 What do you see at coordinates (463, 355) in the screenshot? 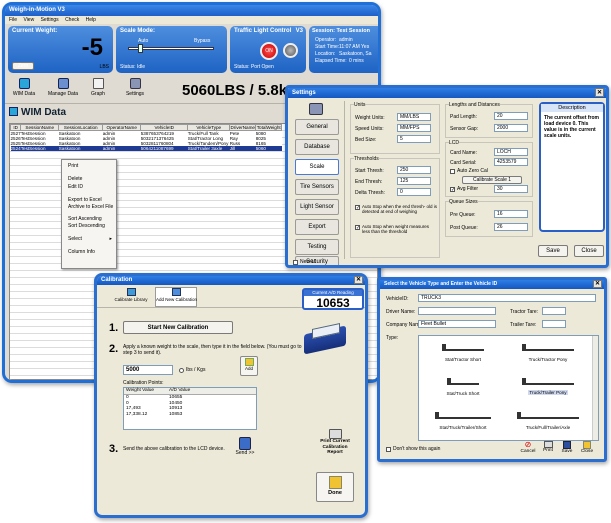
I see `vehicle-type-item: Stat/Tractor Short` at bounding box center [463, 355].